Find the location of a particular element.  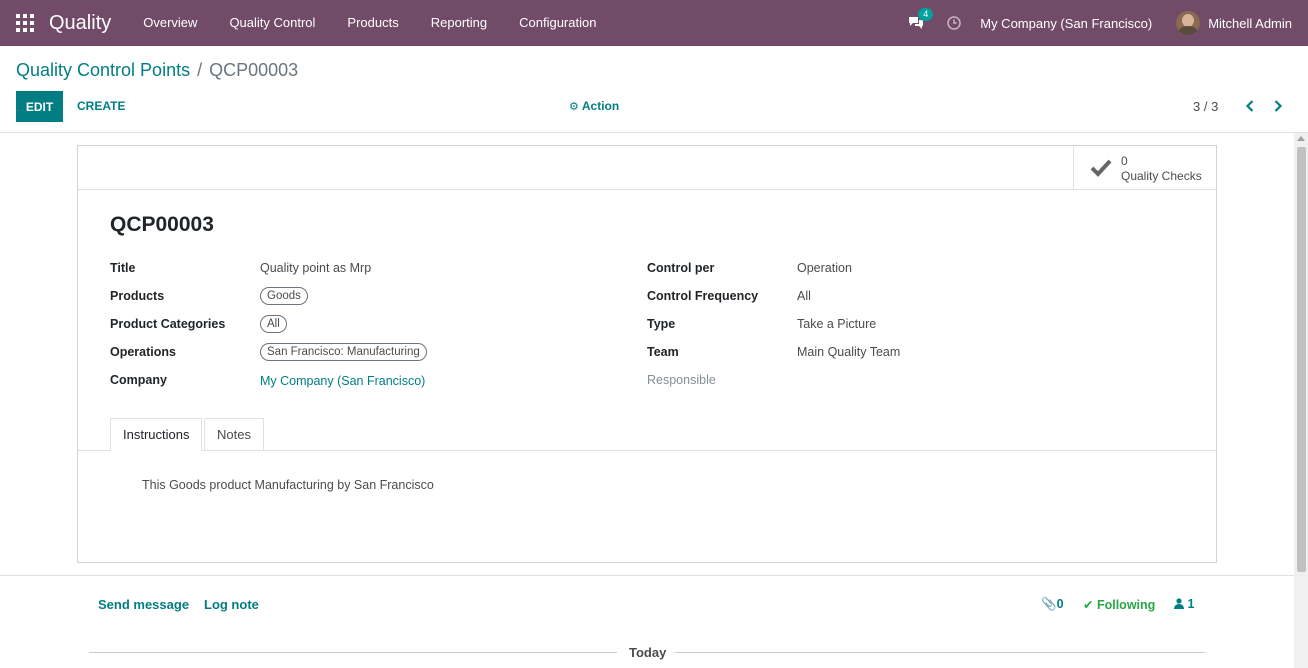

edit-button: EDIT is located at coordinates (39, 106).